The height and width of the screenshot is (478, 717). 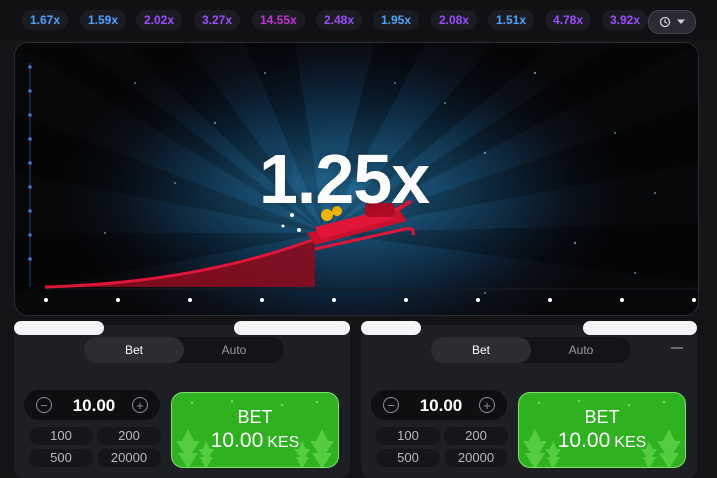 I want to click on history-multiplier: 1.59x, so click(x=103, y=20).